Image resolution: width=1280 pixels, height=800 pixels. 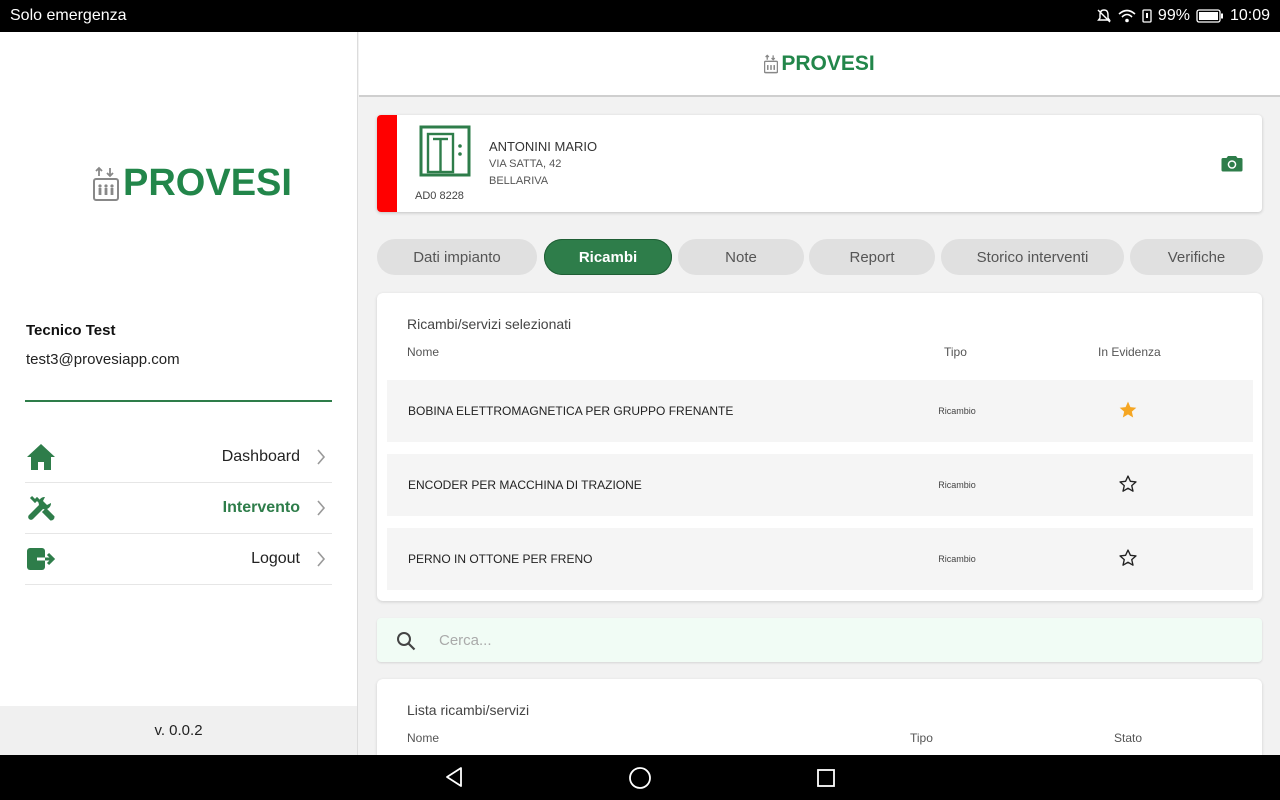 I want to click on header: PROVESI, so click(x=819, y=64).